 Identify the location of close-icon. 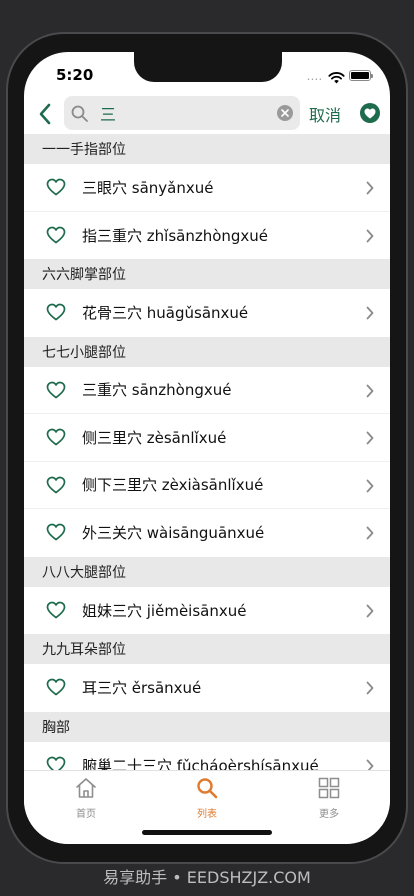
(285, 113).